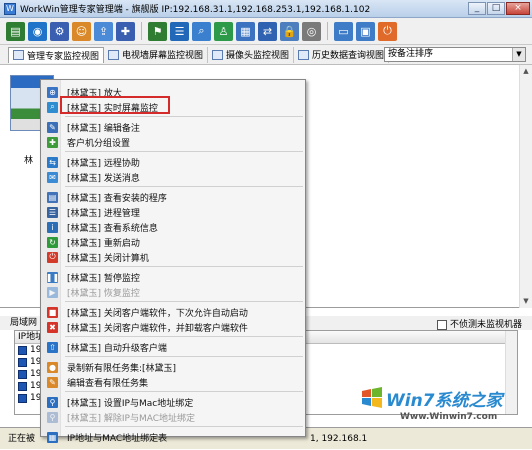  Describe the element at coordinates (52, 312) in the screenshot. I see `stop-icon: ■` at that location.